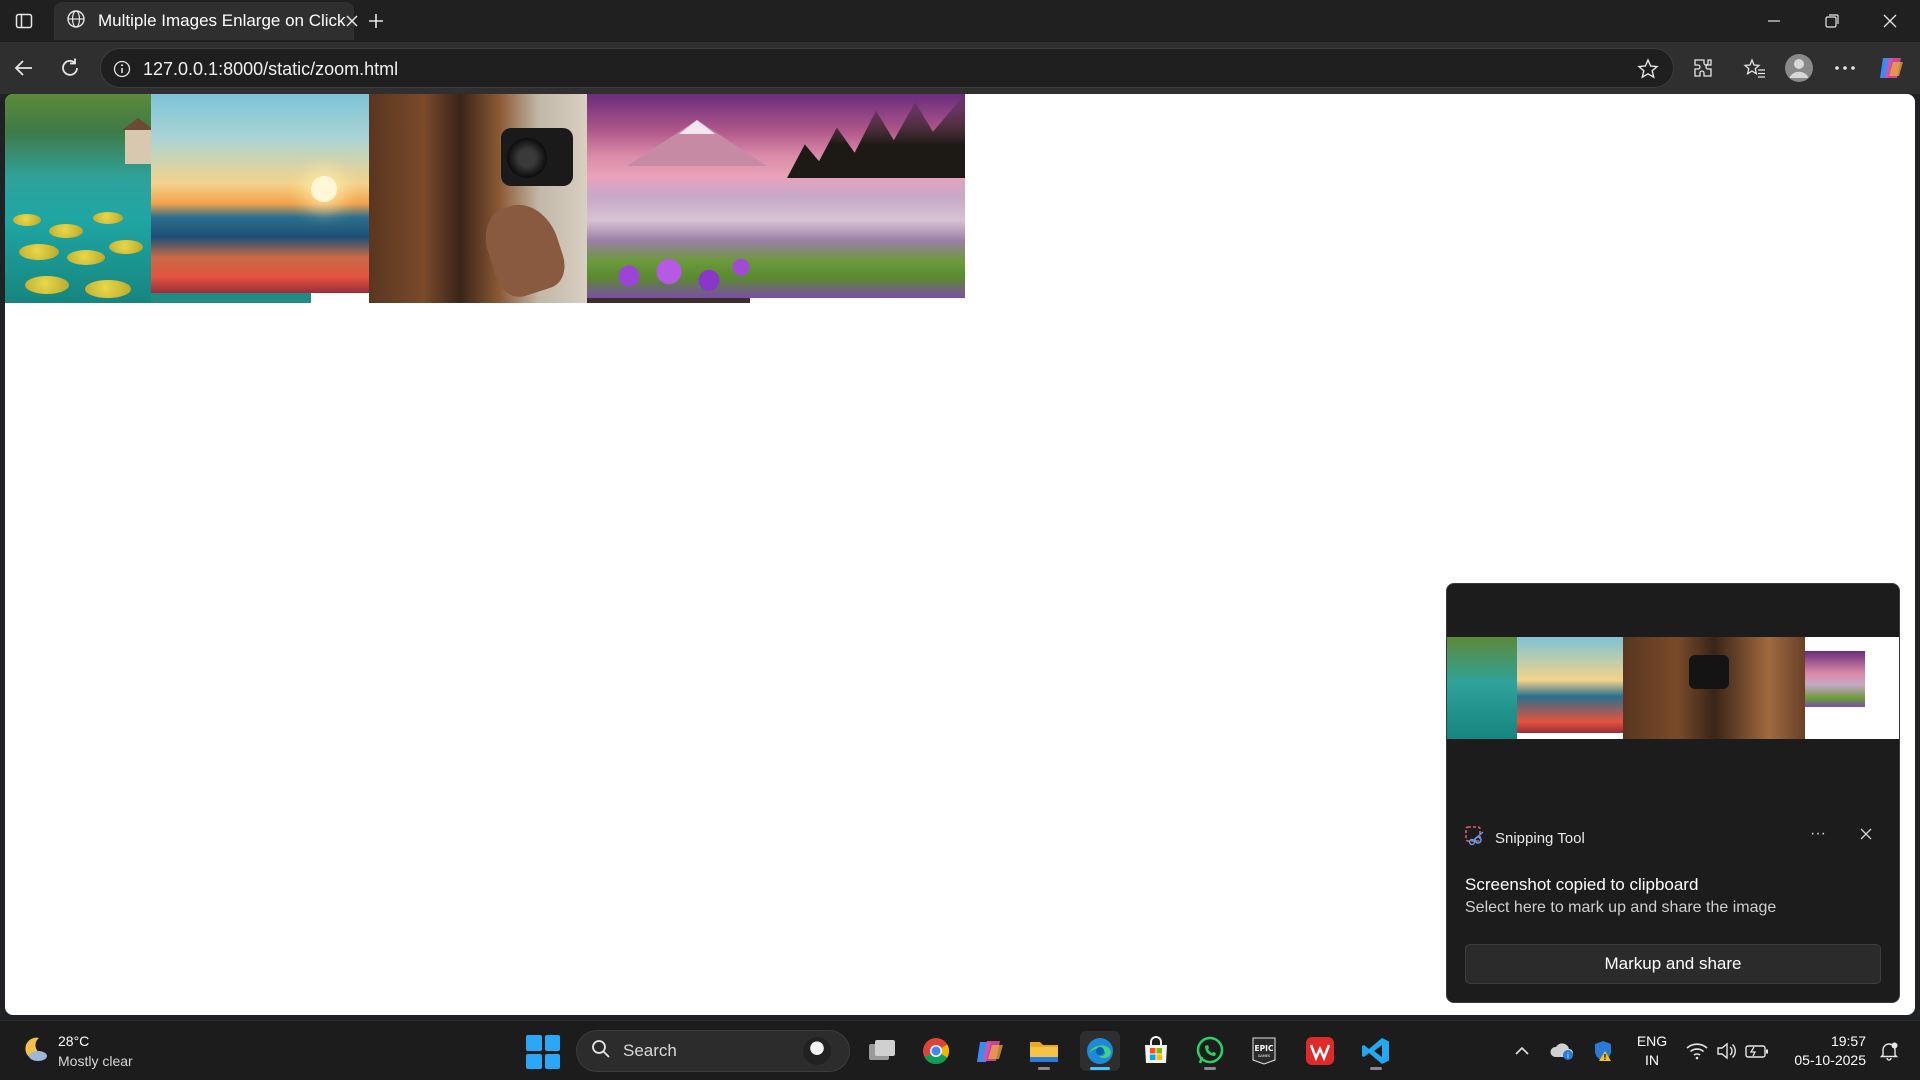 Image resolution: width=1920 pixels, height=1080 pixels. What do you see at coordinates (1482, 688) in the screenshot?
I see `preview-thumb-lily` at bounding box center [1482, 688].